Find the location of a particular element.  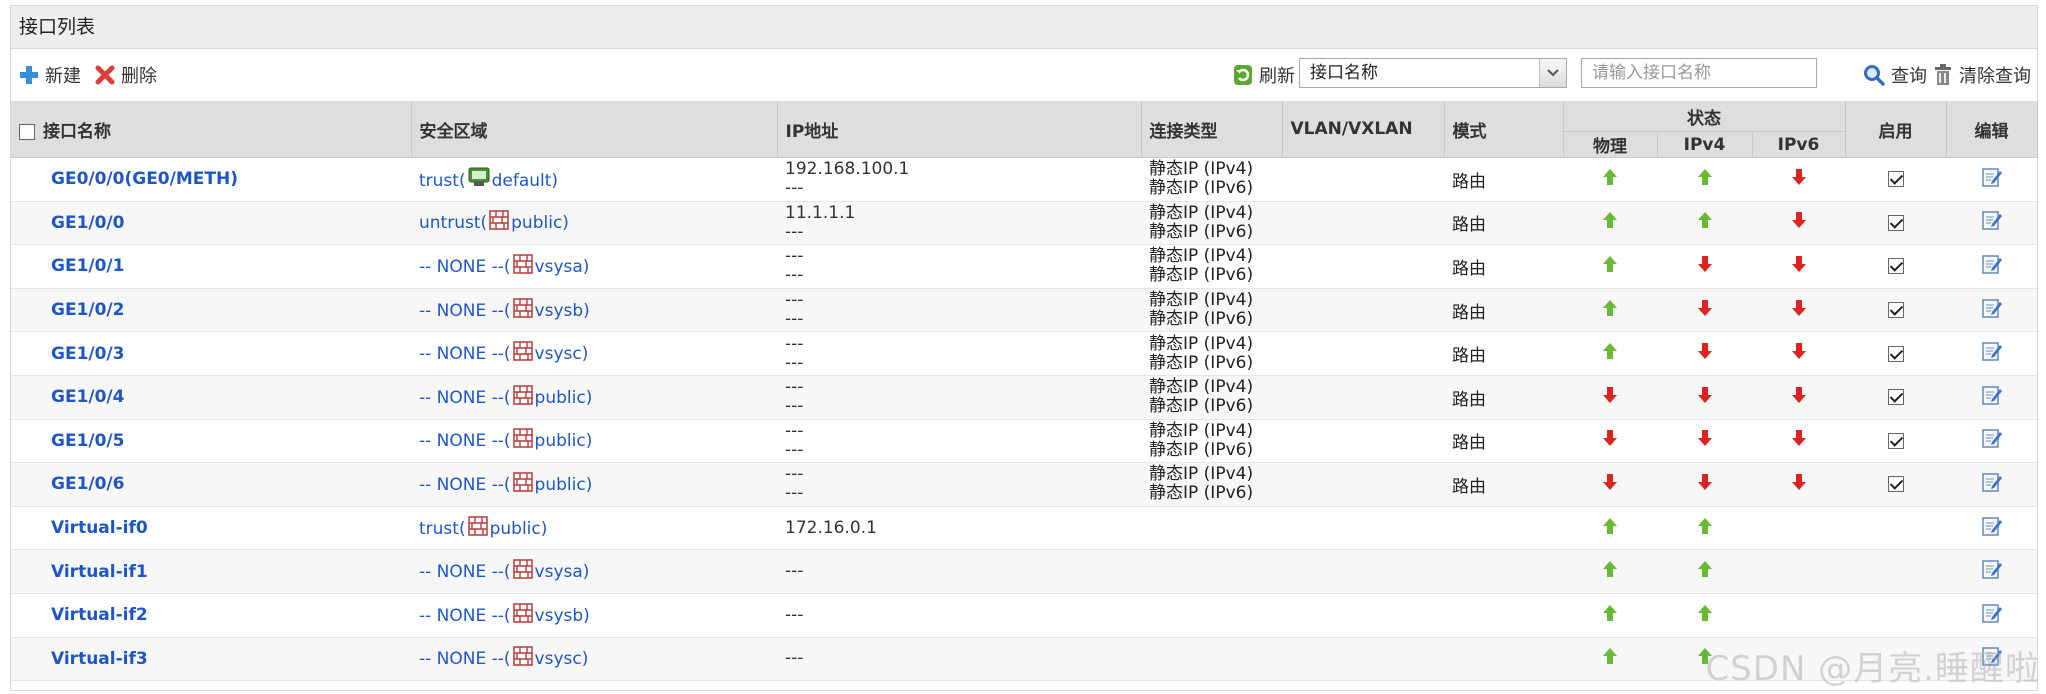

query-button: 查询 is located at coordinates (1895, 75).